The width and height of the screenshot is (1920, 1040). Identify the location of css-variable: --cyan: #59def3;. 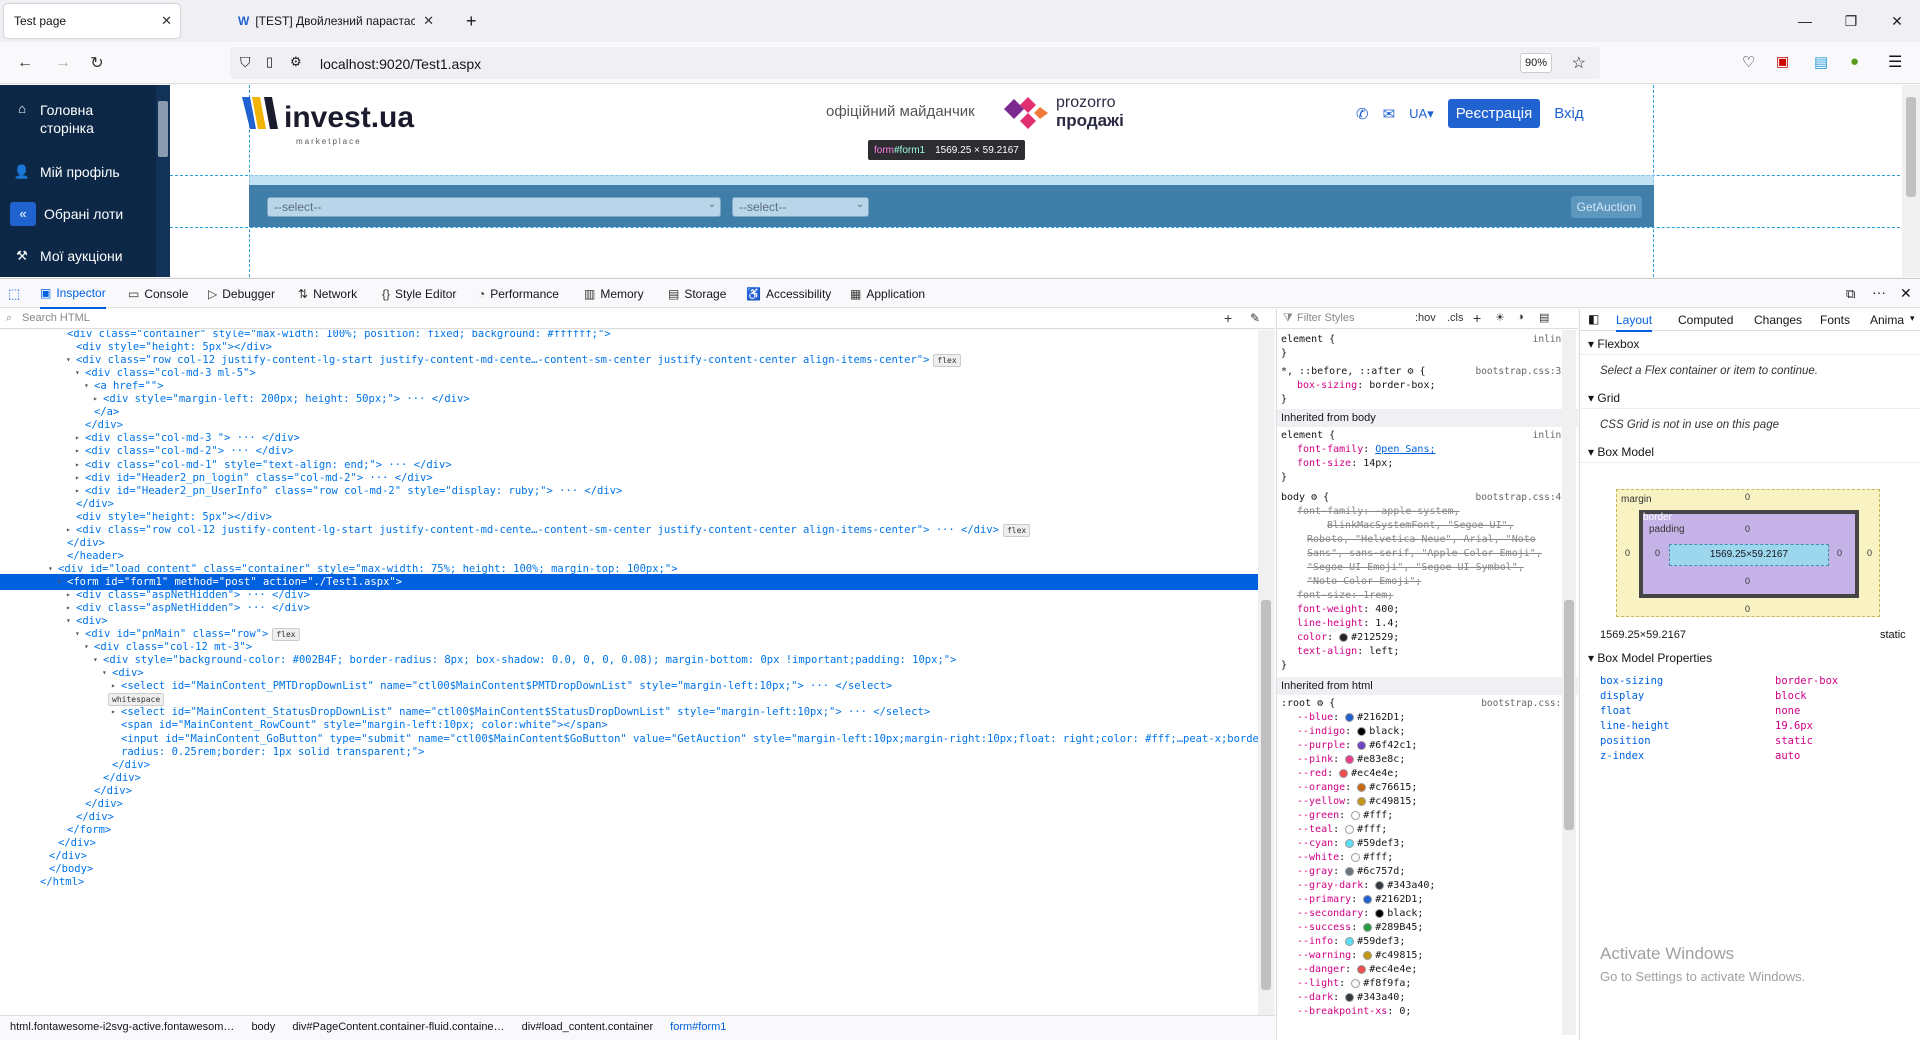
(1437, 844).